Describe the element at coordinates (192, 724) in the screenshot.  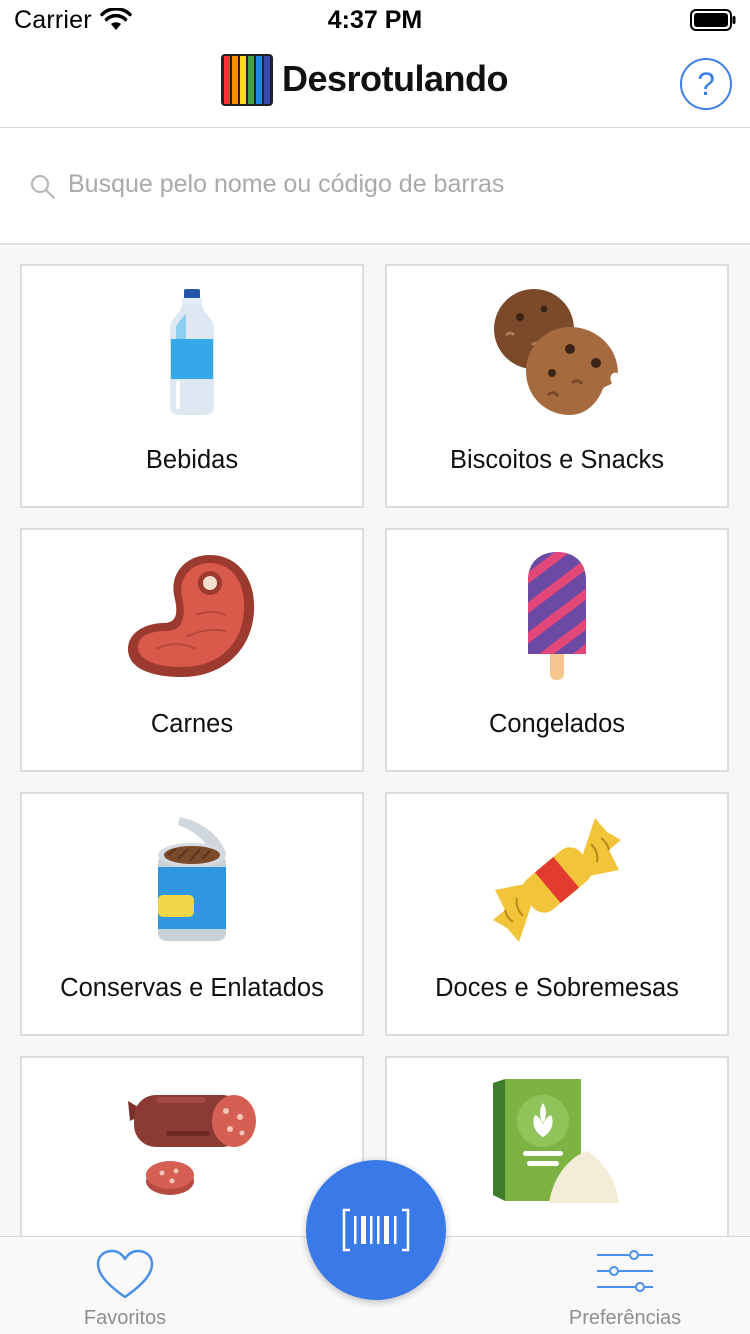
I see `category-label: Carnes` at that location.